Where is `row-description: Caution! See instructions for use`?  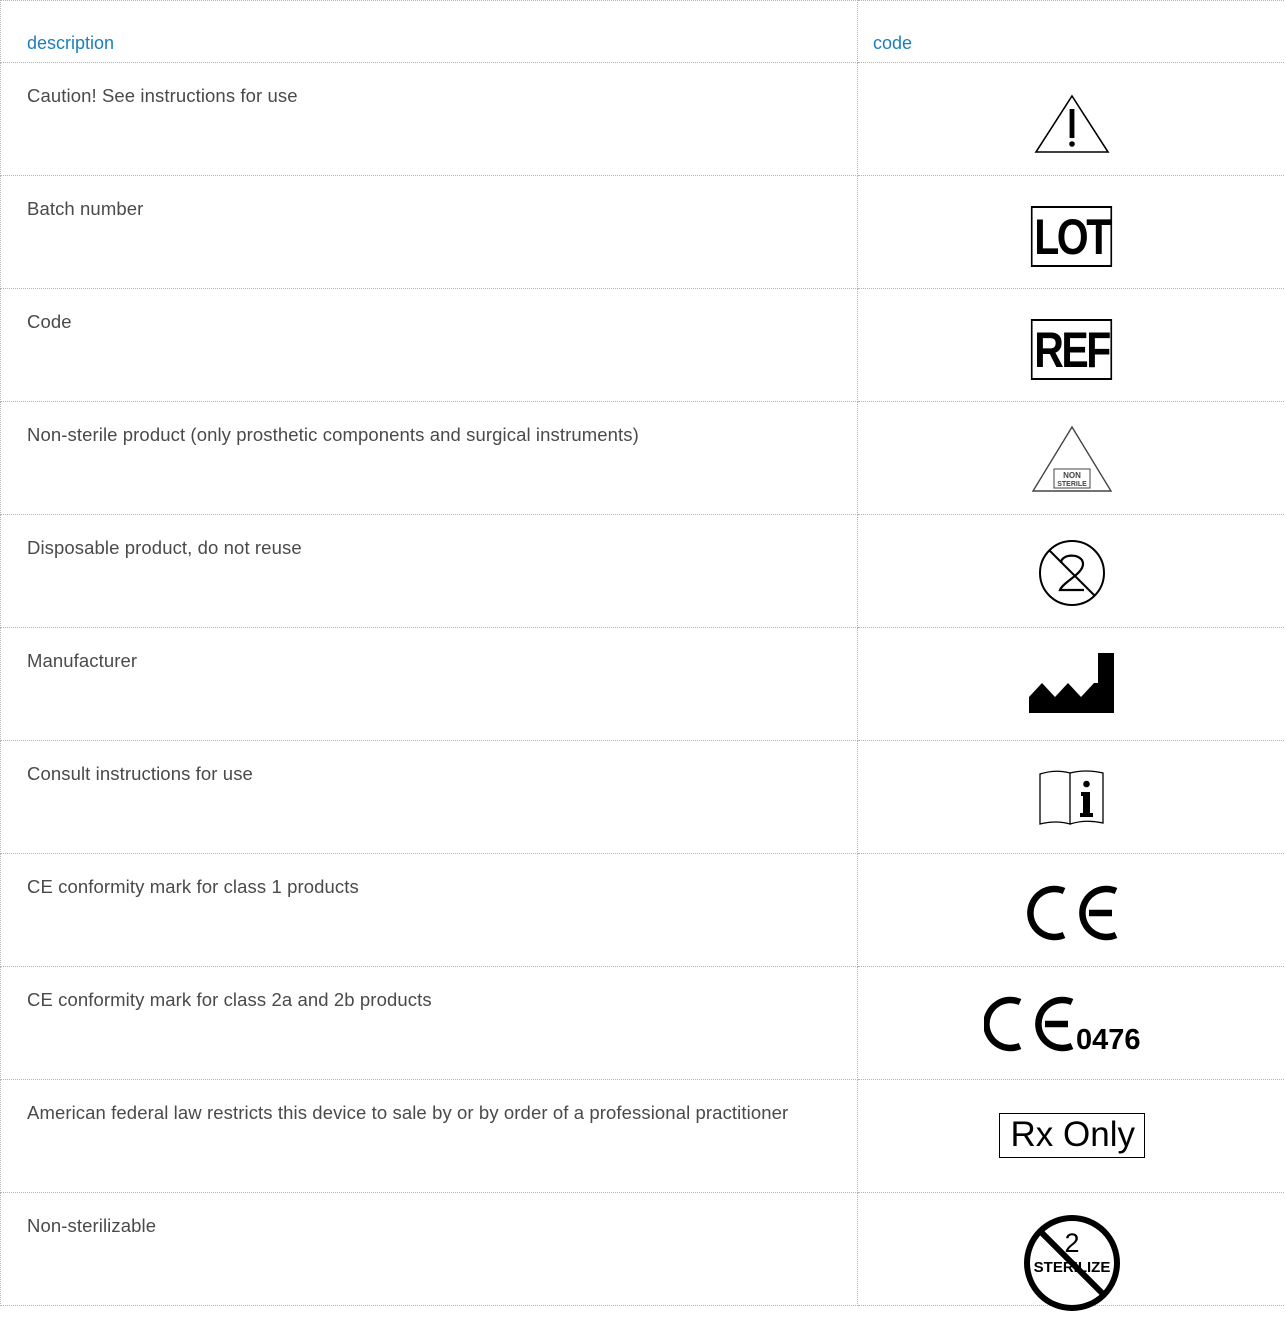
row-description: Caution! See instructions for use is located at coordinates (429, 119).